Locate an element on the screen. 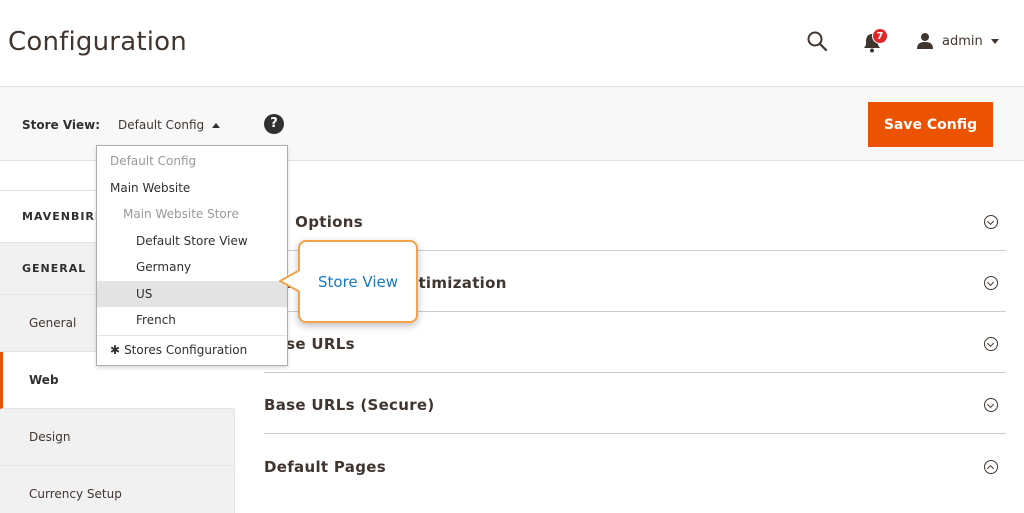  search-button is located at coordinates (818, 42).